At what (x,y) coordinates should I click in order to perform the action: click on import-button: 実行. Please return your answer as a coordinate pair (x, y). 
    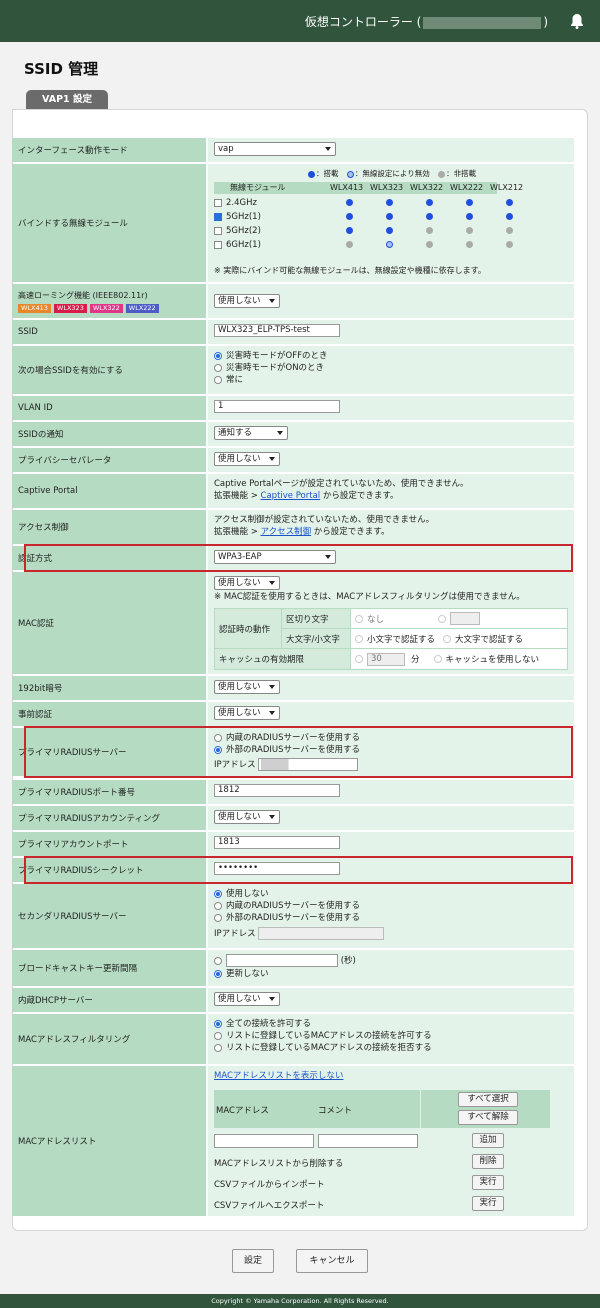
    Looking at the image, I should click on (488, 1182).